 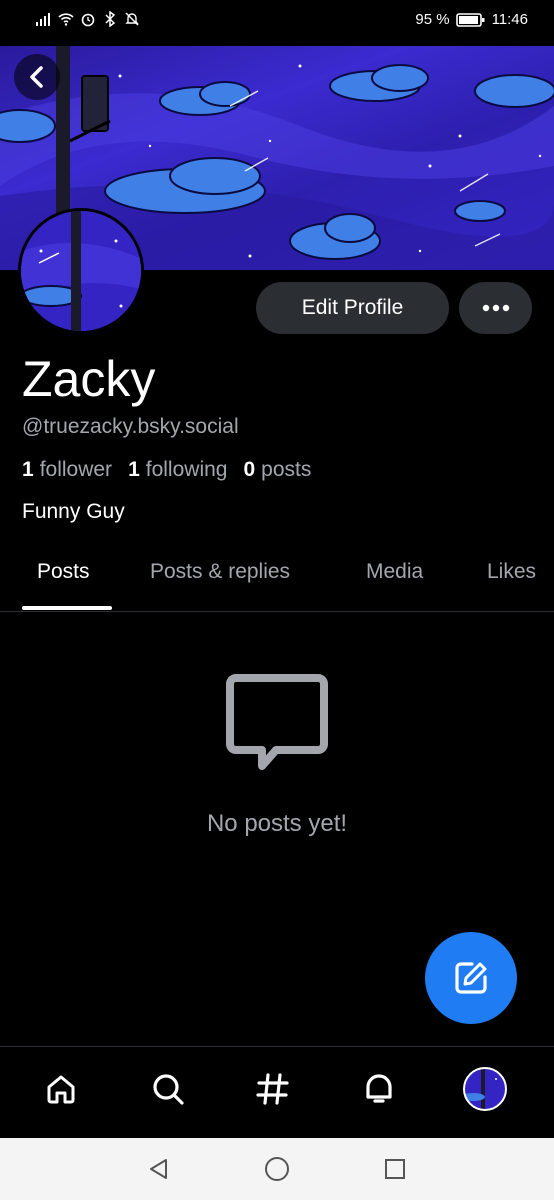 I want to click on status-bar: 95 % 11:46, so click(x=277, y=22).